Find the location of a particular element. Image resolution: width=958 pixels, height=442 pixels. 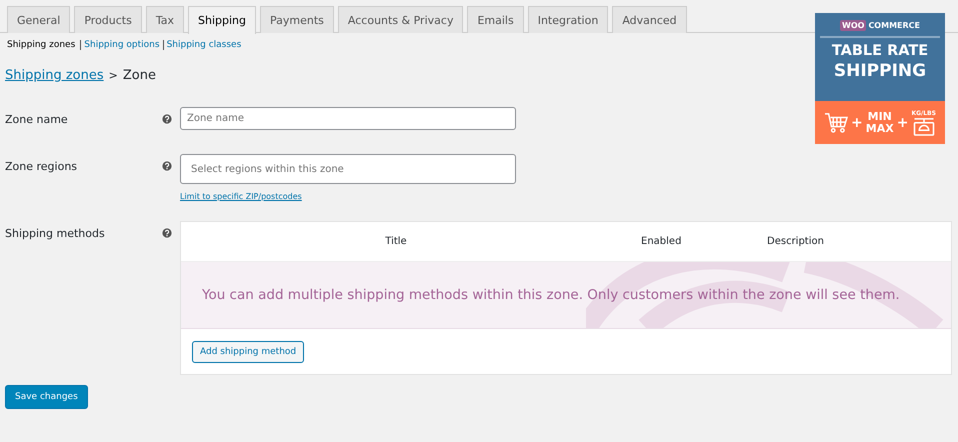

banner-text: MIN is located at coordinates (880, 116).